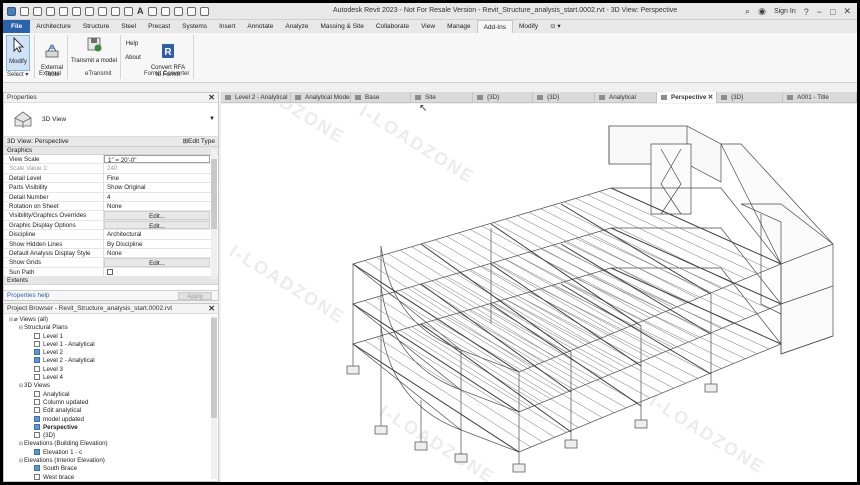 The image size is (860, 485). What do you see at coordinates (111, 402) in the screenshot?
I see `browser-item: Column updated` at bounding box center [111, 402].